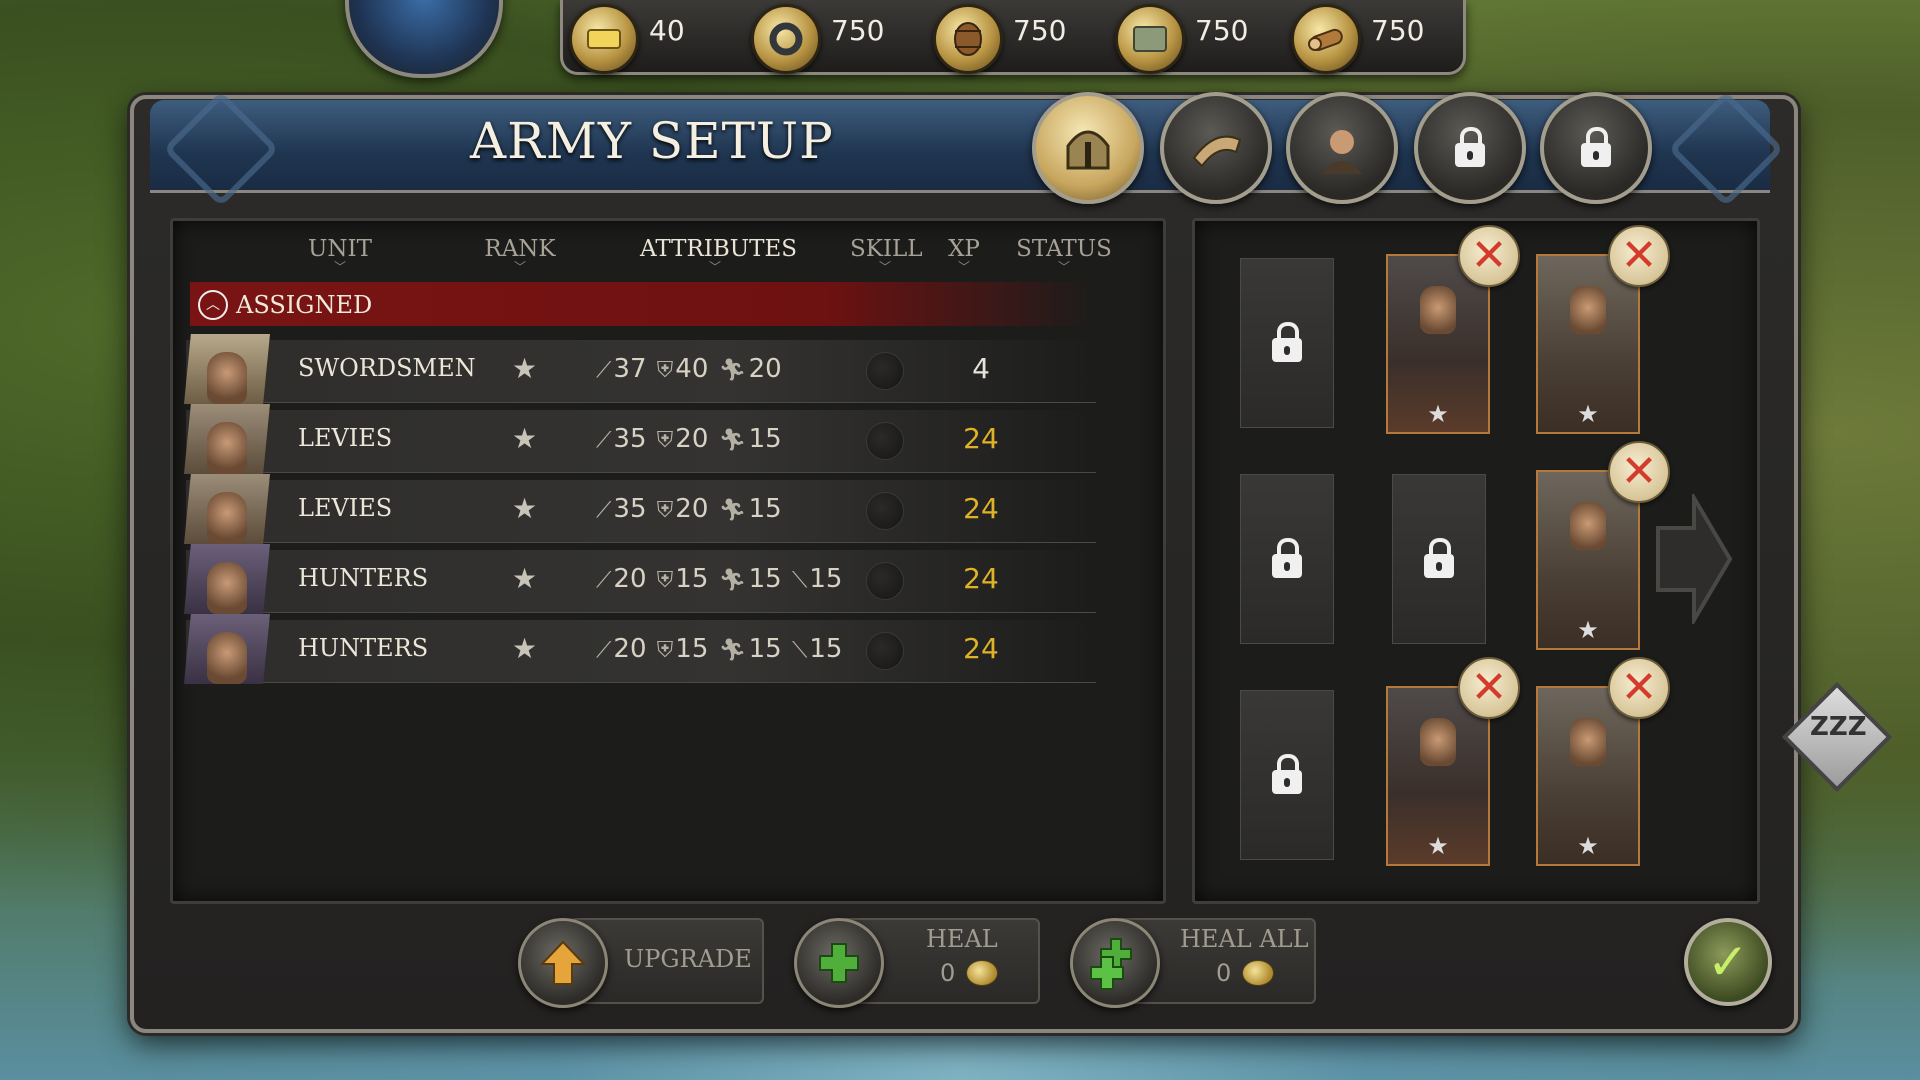 The image size is (1920, 1080). What do you see at coordinates (213, 305) in the screenshot?
I see `collapse-icon: ︿` at bounding box center [213, 305].